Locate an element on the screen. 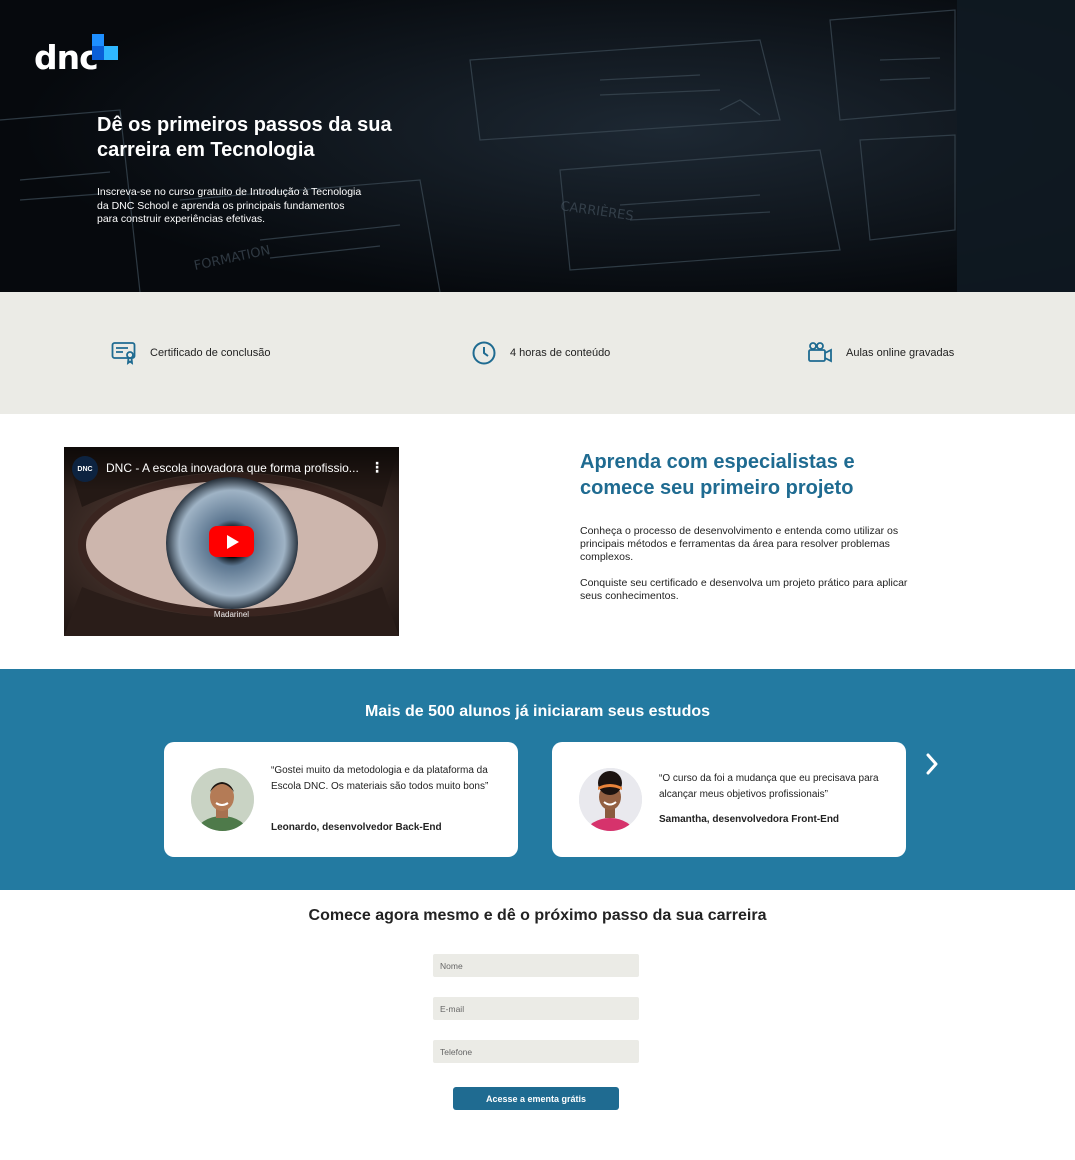 This screenshot has height=1160, width=1075. certificate-icon is located at coordinates (124, 353).